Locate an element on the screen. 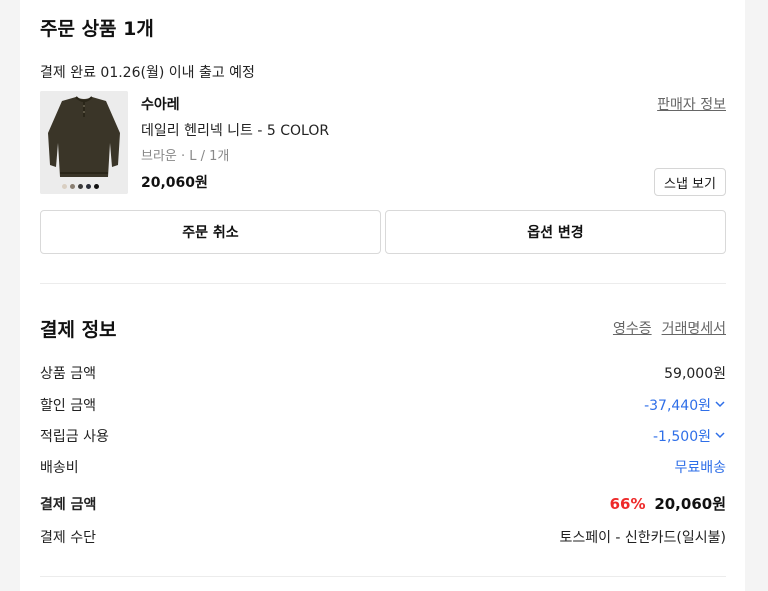  snap-view-button: 스냅 보기 is located at coordinates (690, 182).